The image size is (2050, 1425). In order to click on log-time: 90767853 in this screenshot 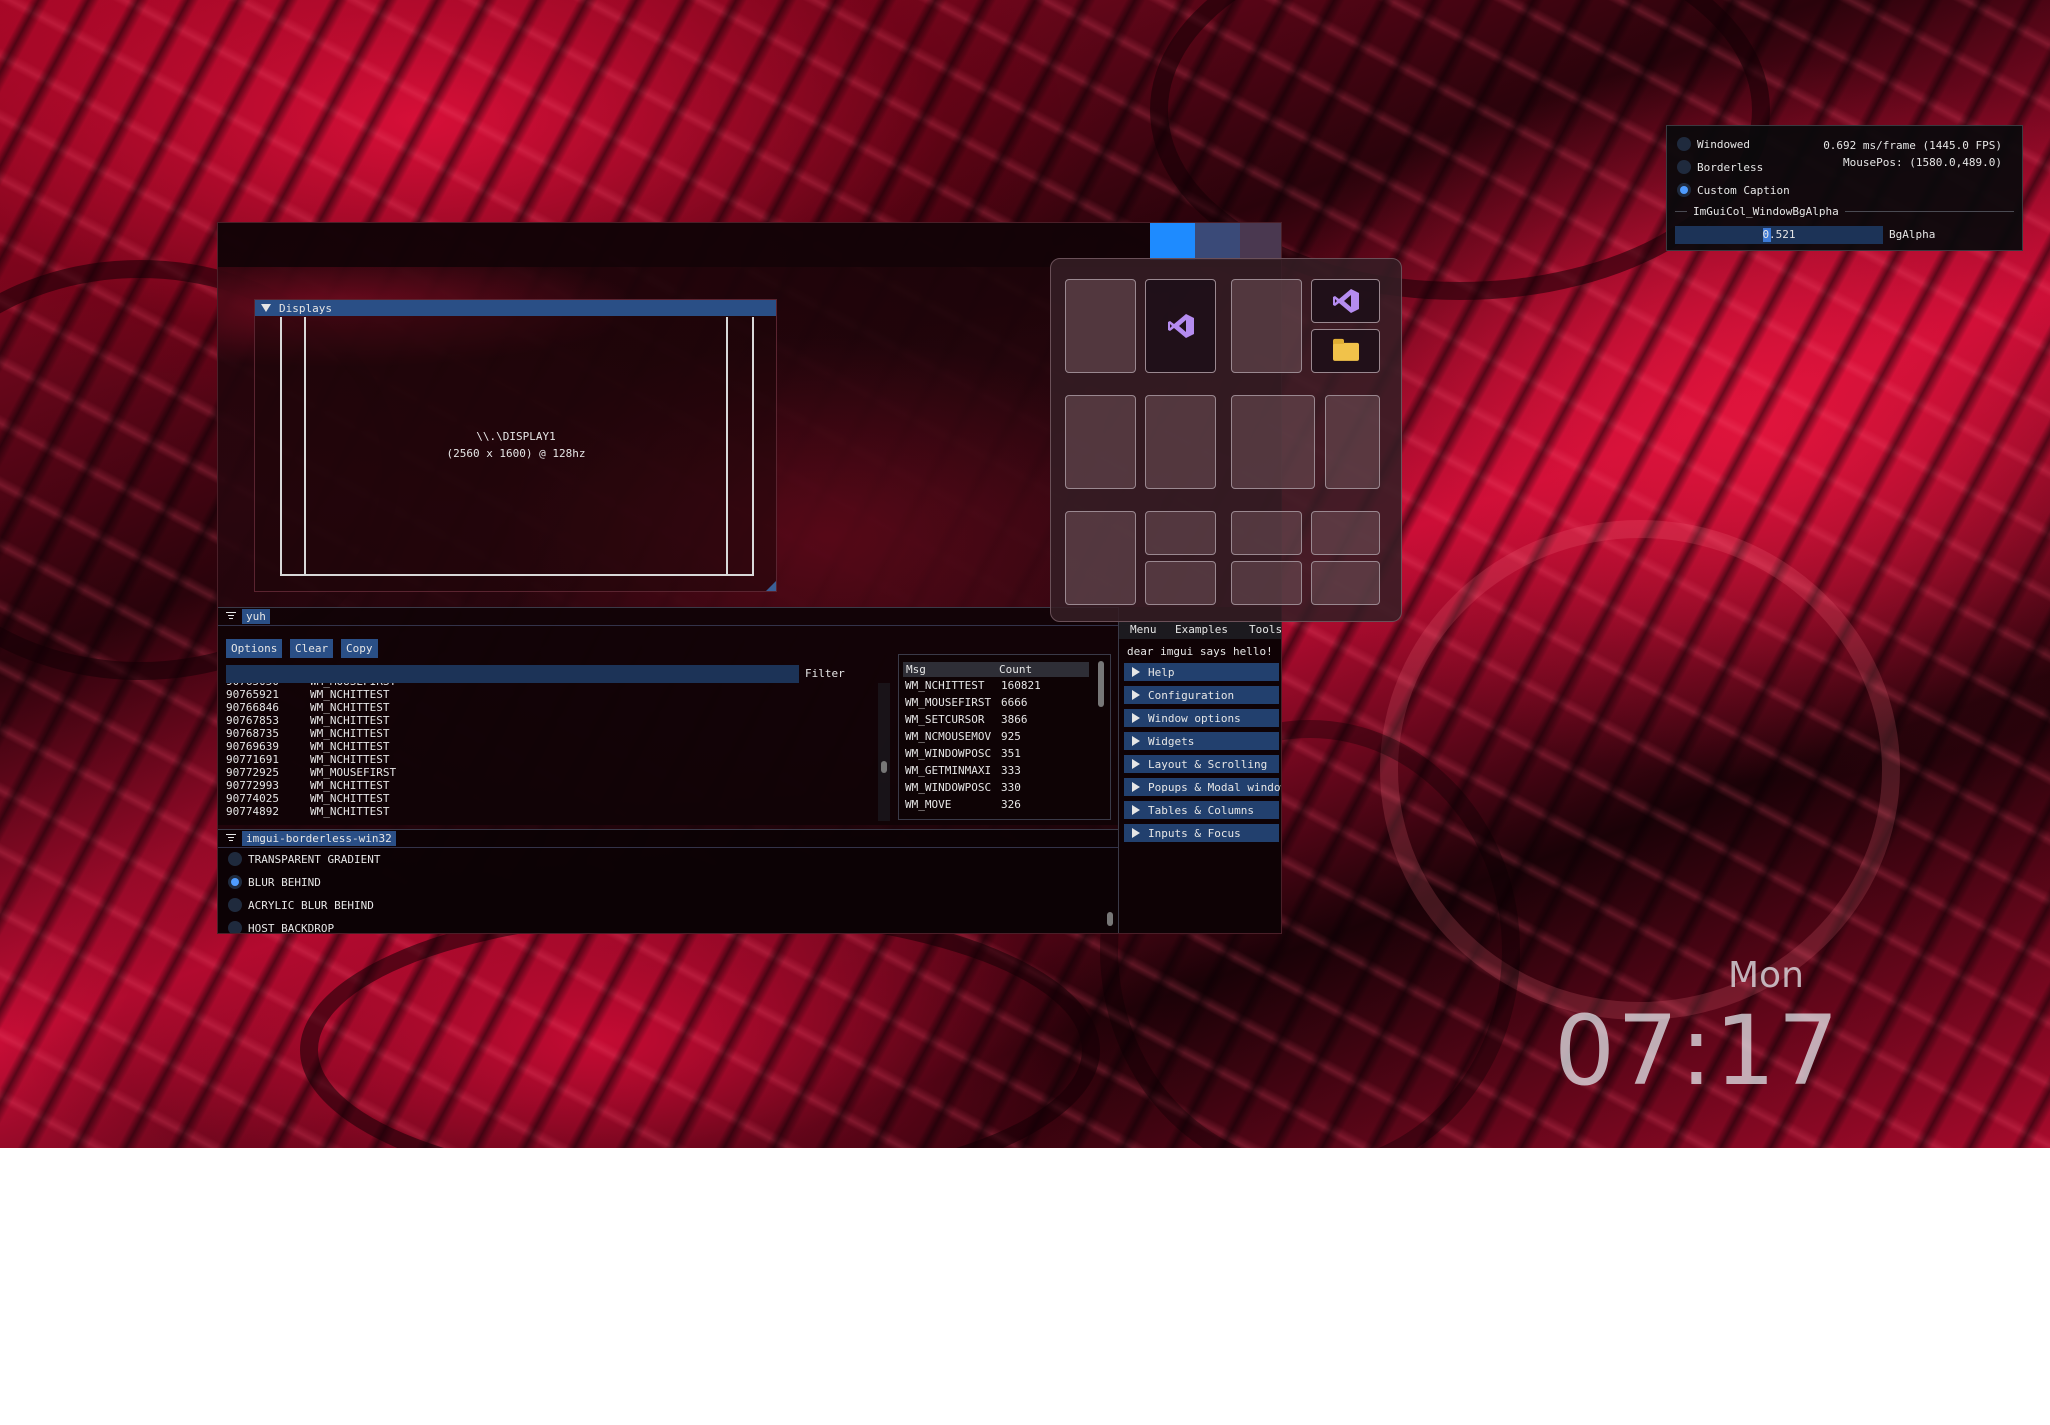, I will do `click(252, 720)`.